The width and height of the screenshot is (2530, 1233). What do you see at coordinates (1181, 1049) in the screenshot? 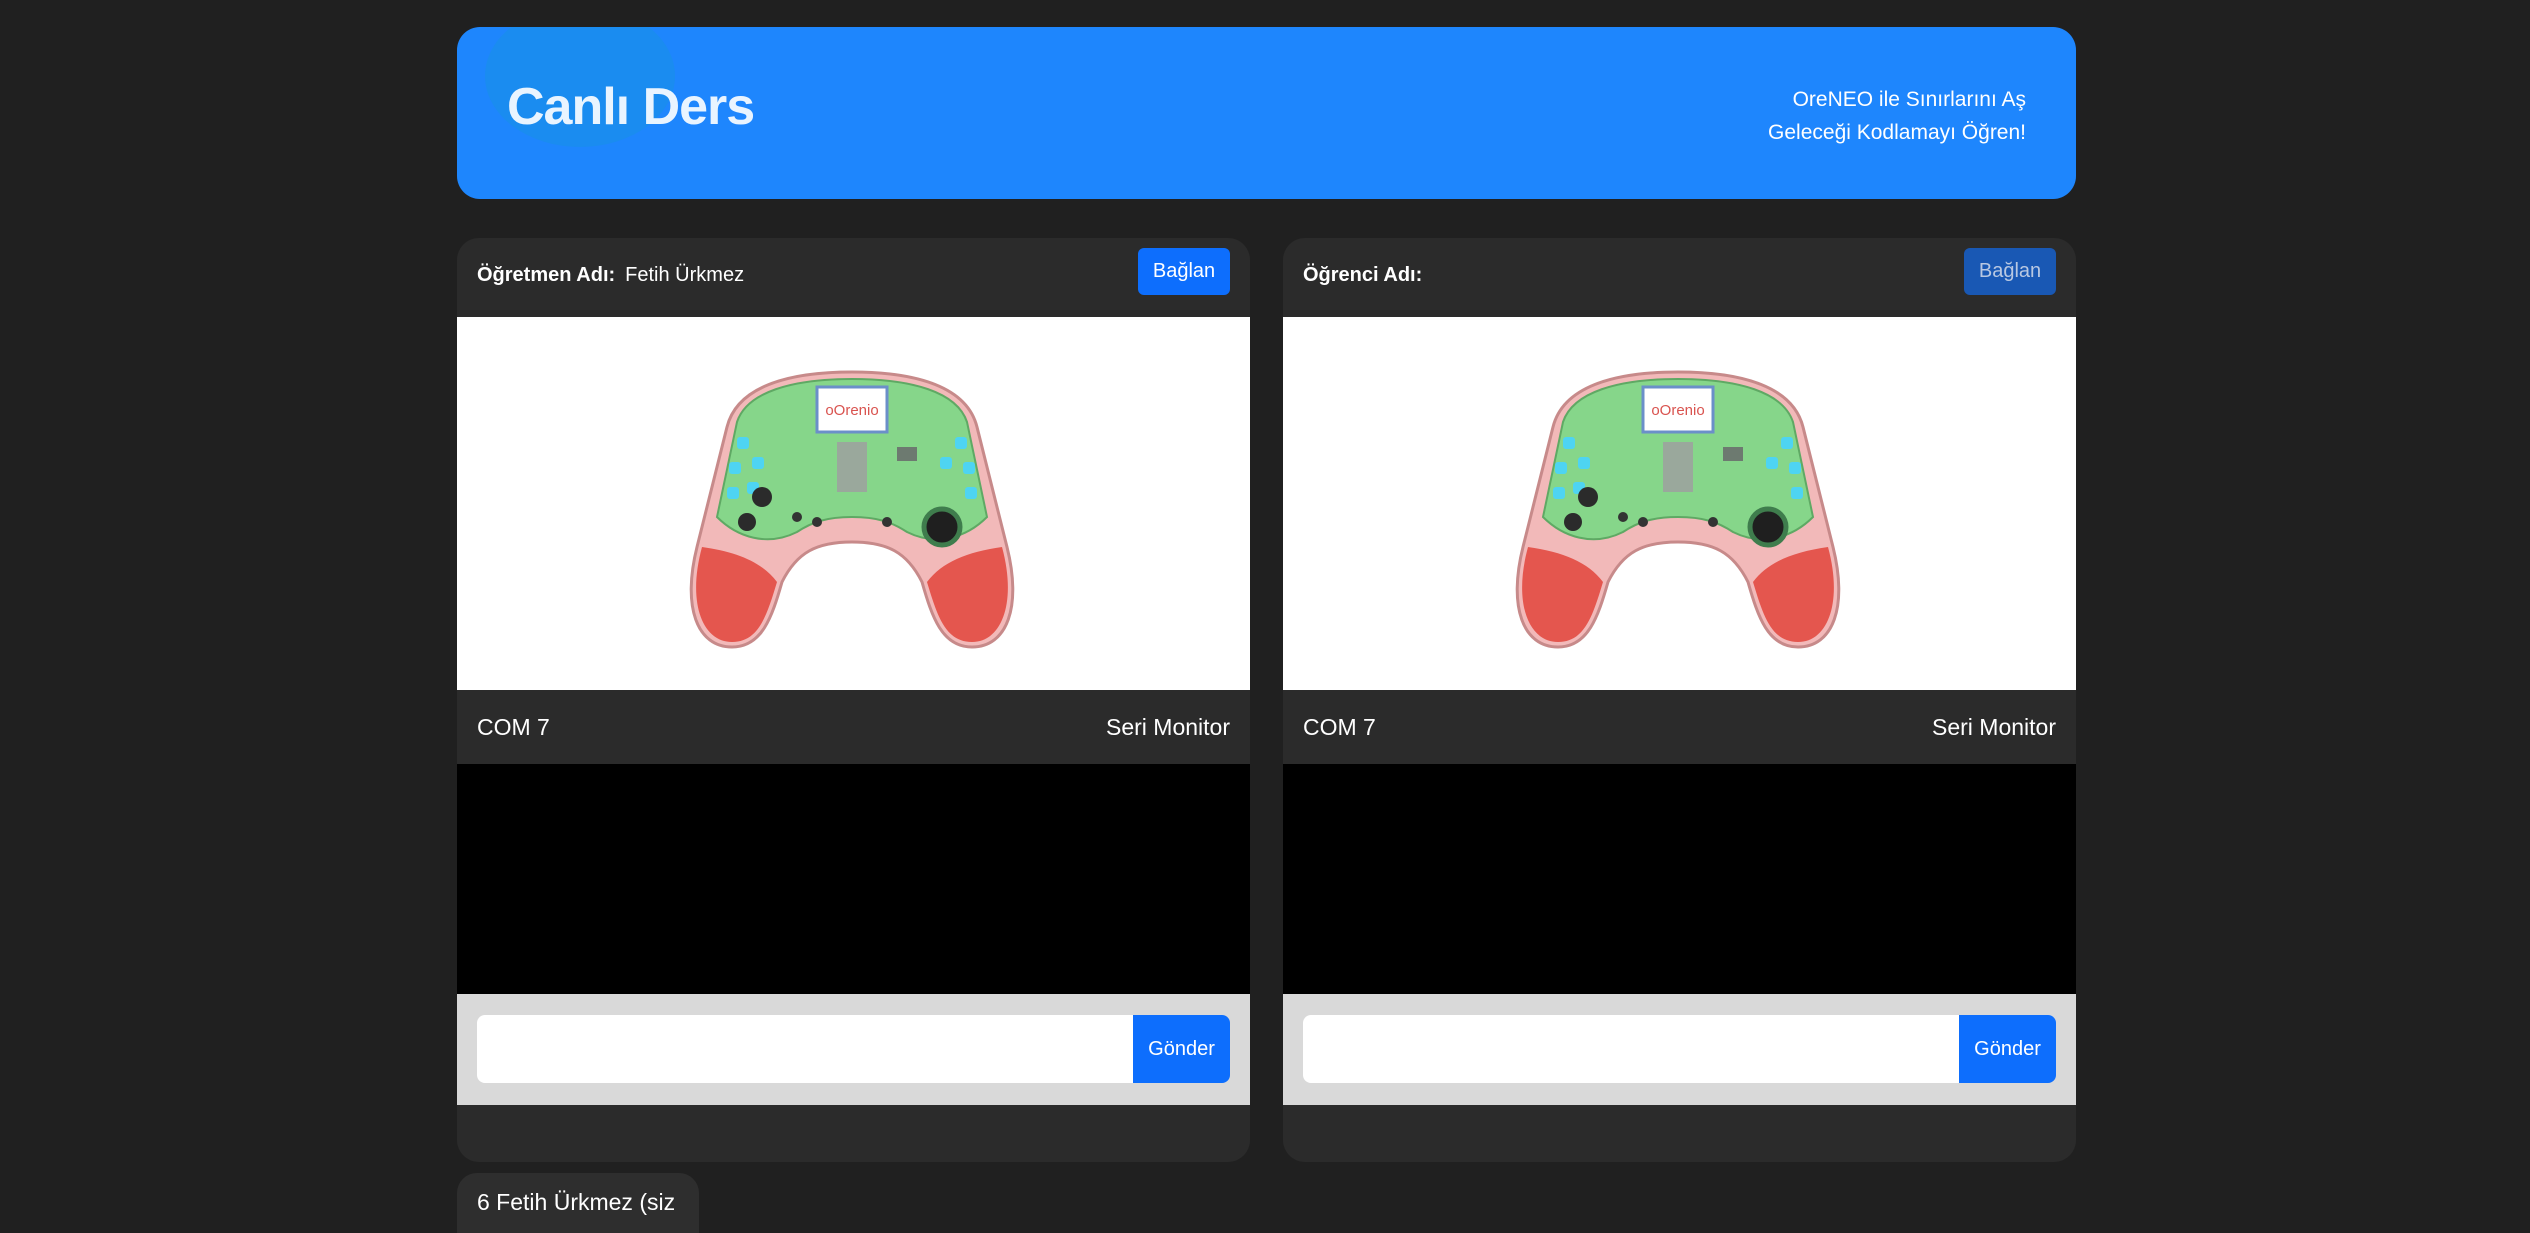
I see `teacher-send-button: Gönder` at bounding box center [1181, 1049].